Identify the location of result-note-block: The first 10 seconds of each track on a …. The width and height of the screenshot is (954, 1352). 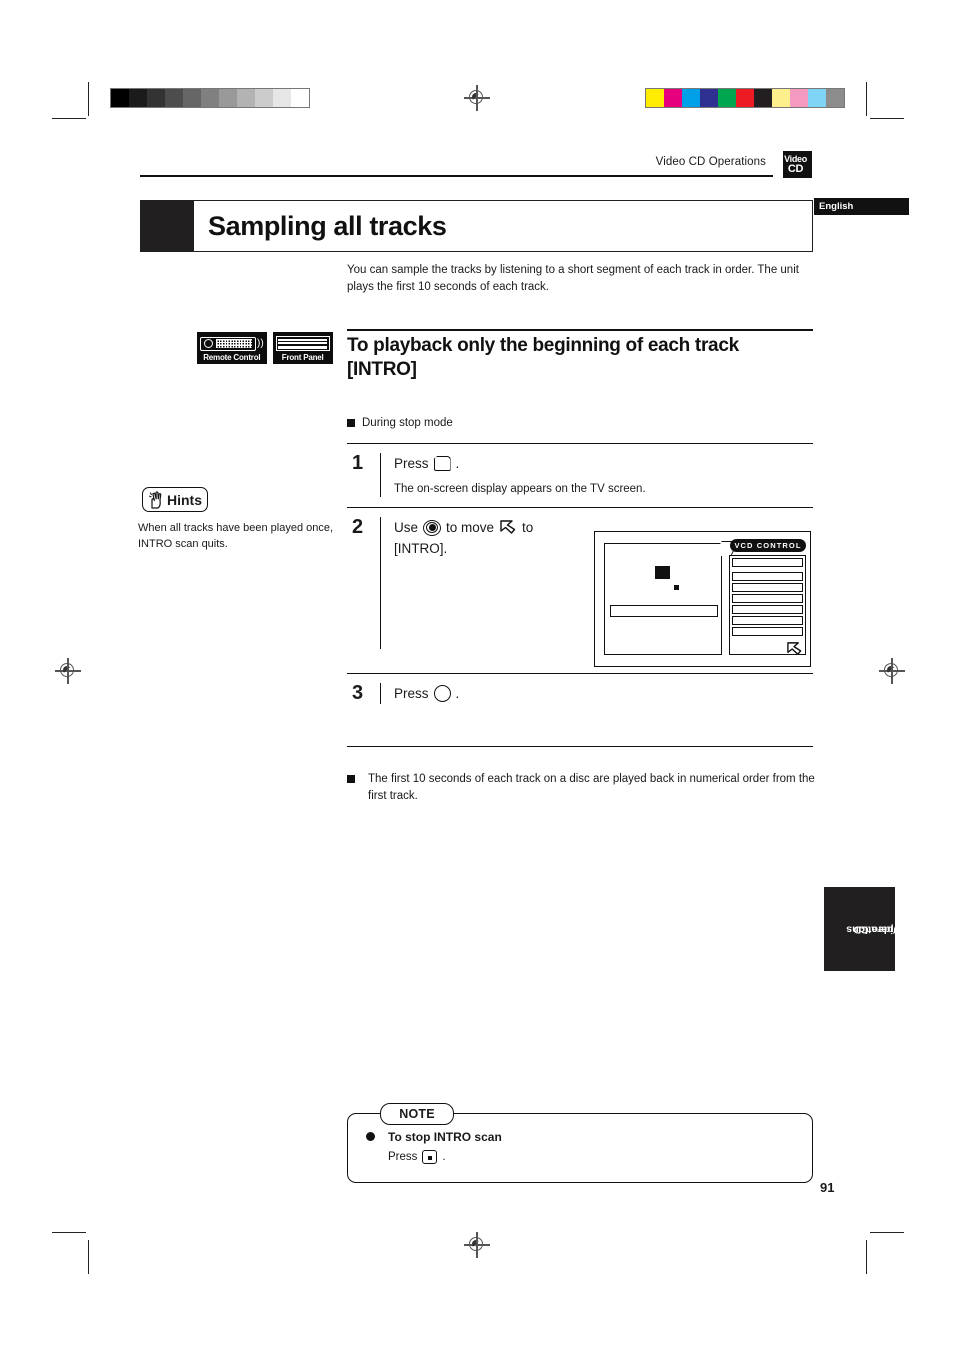
(582, 787).